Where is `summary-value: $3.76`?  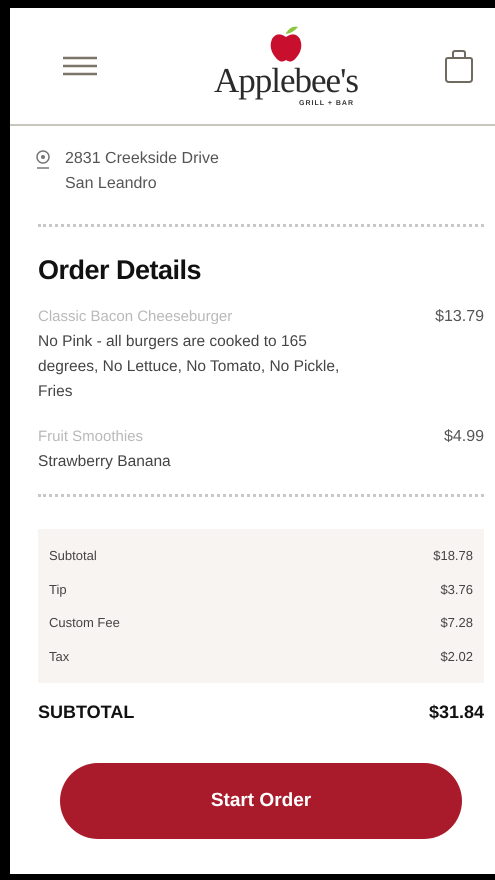
summary-value: $3.76 is located at coordinates (456, 589).